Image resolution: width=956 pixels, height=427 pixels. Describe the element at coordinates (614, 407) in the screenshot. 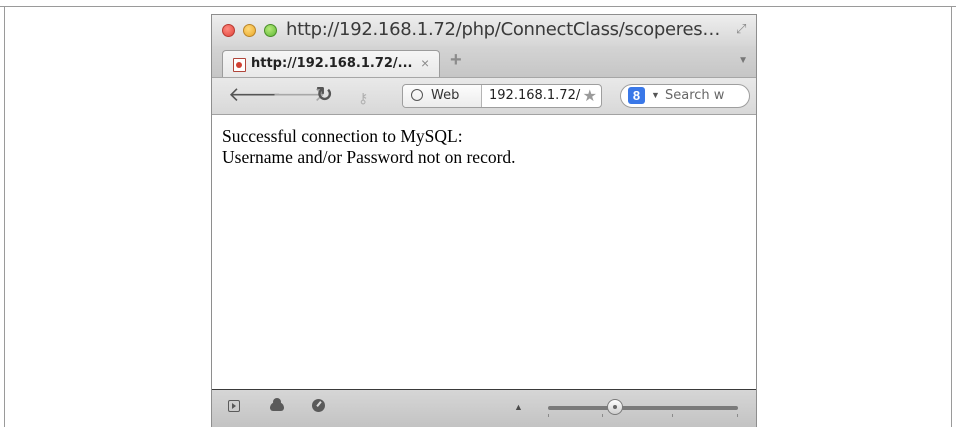

I see `zoom-slider-thumb` at that location.